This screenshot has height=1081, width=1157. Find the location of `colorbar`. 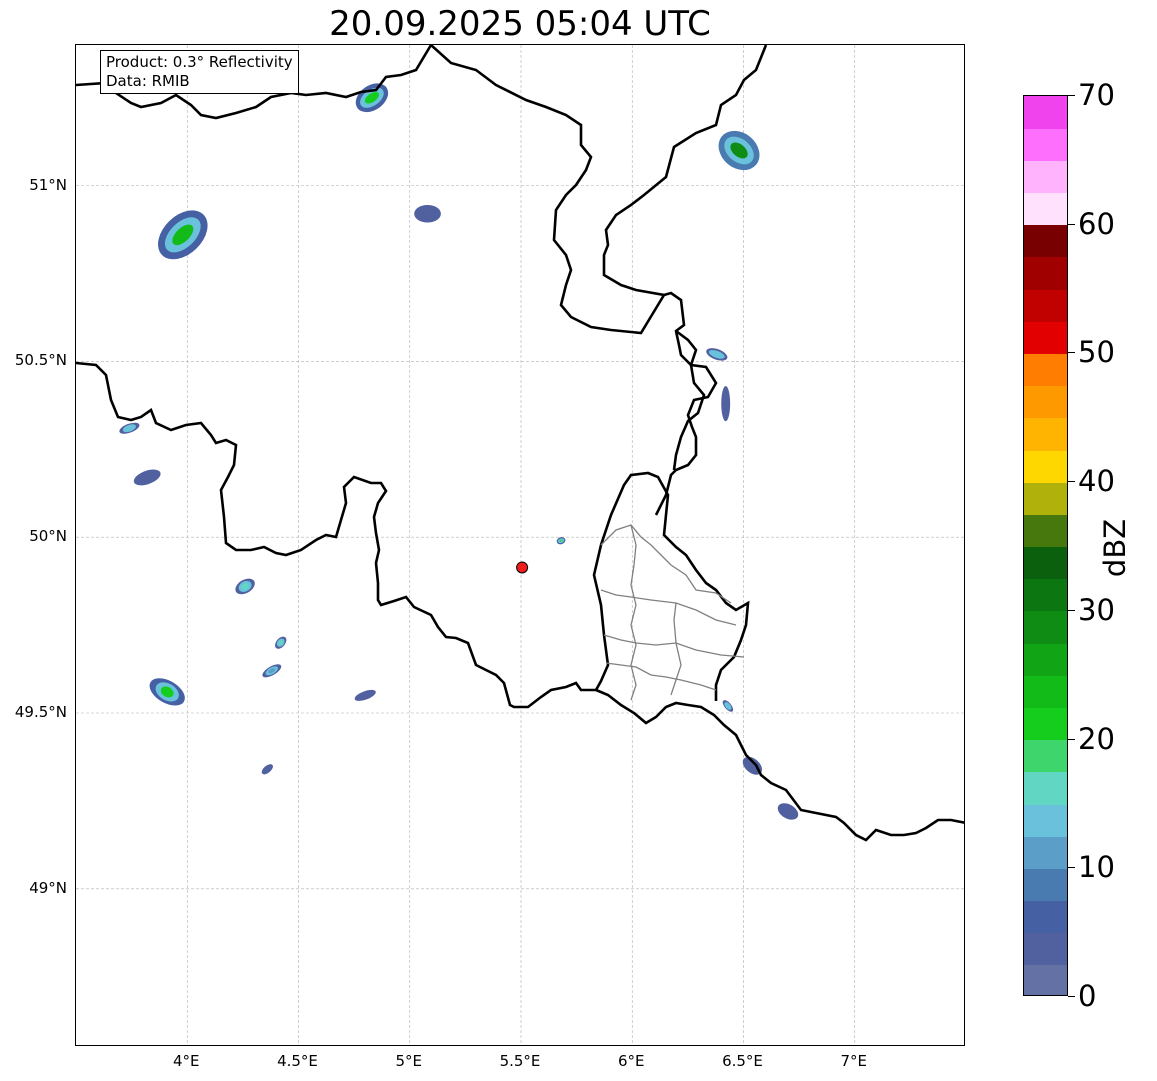

colorbar is located at coordinates (1045, 545).